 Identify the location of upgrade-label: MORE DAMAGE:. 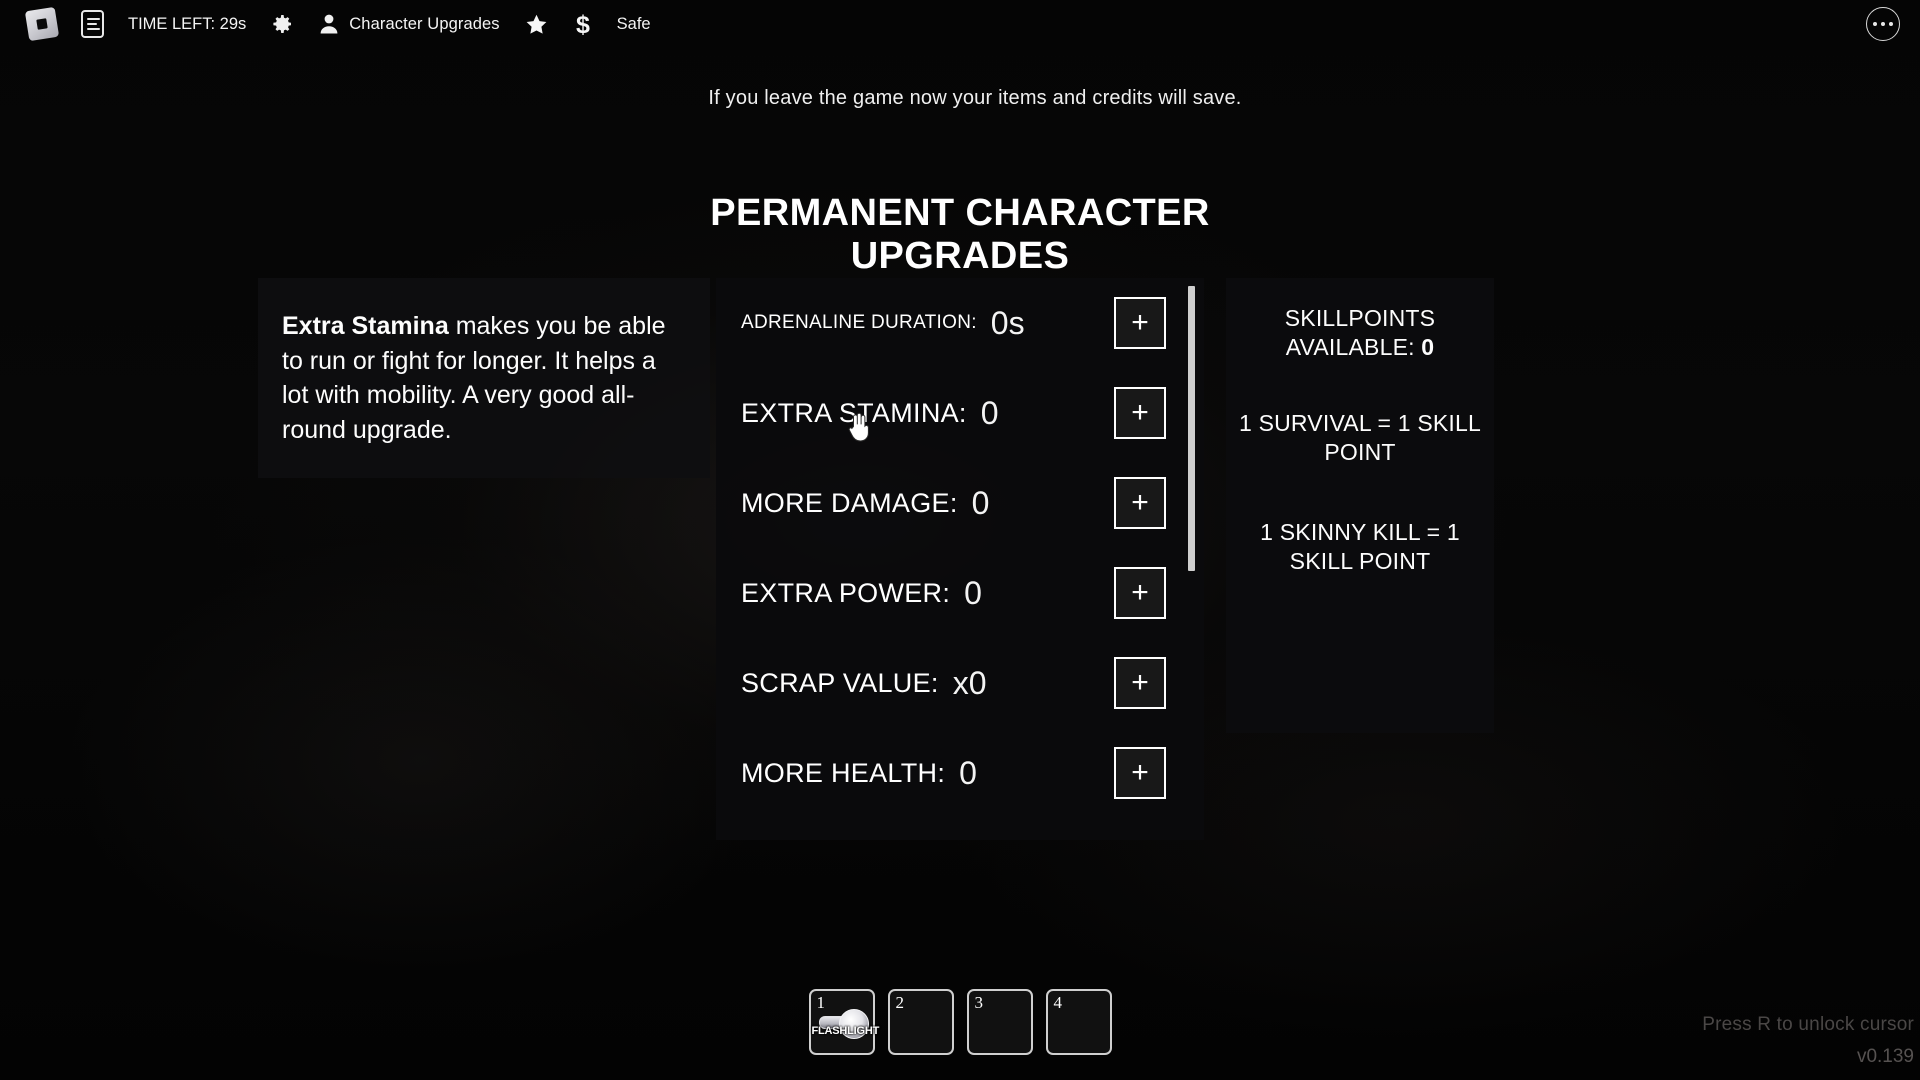
(849, 502).